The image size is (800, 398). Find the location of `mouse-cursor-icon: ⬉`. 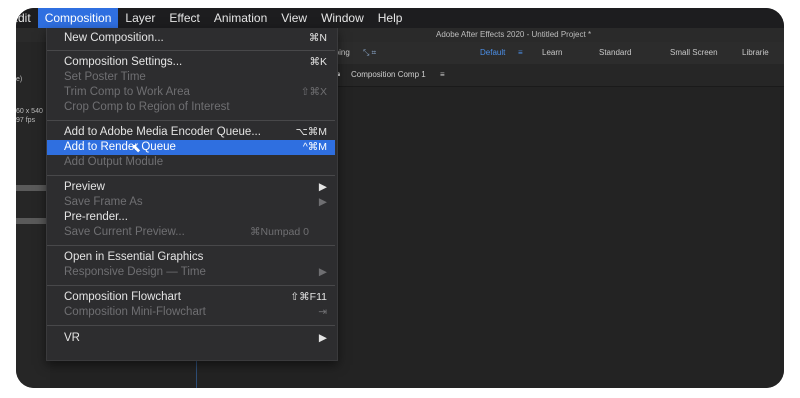

mouse-cursor-icon: ⬉ is located at coordinates (136, 148).